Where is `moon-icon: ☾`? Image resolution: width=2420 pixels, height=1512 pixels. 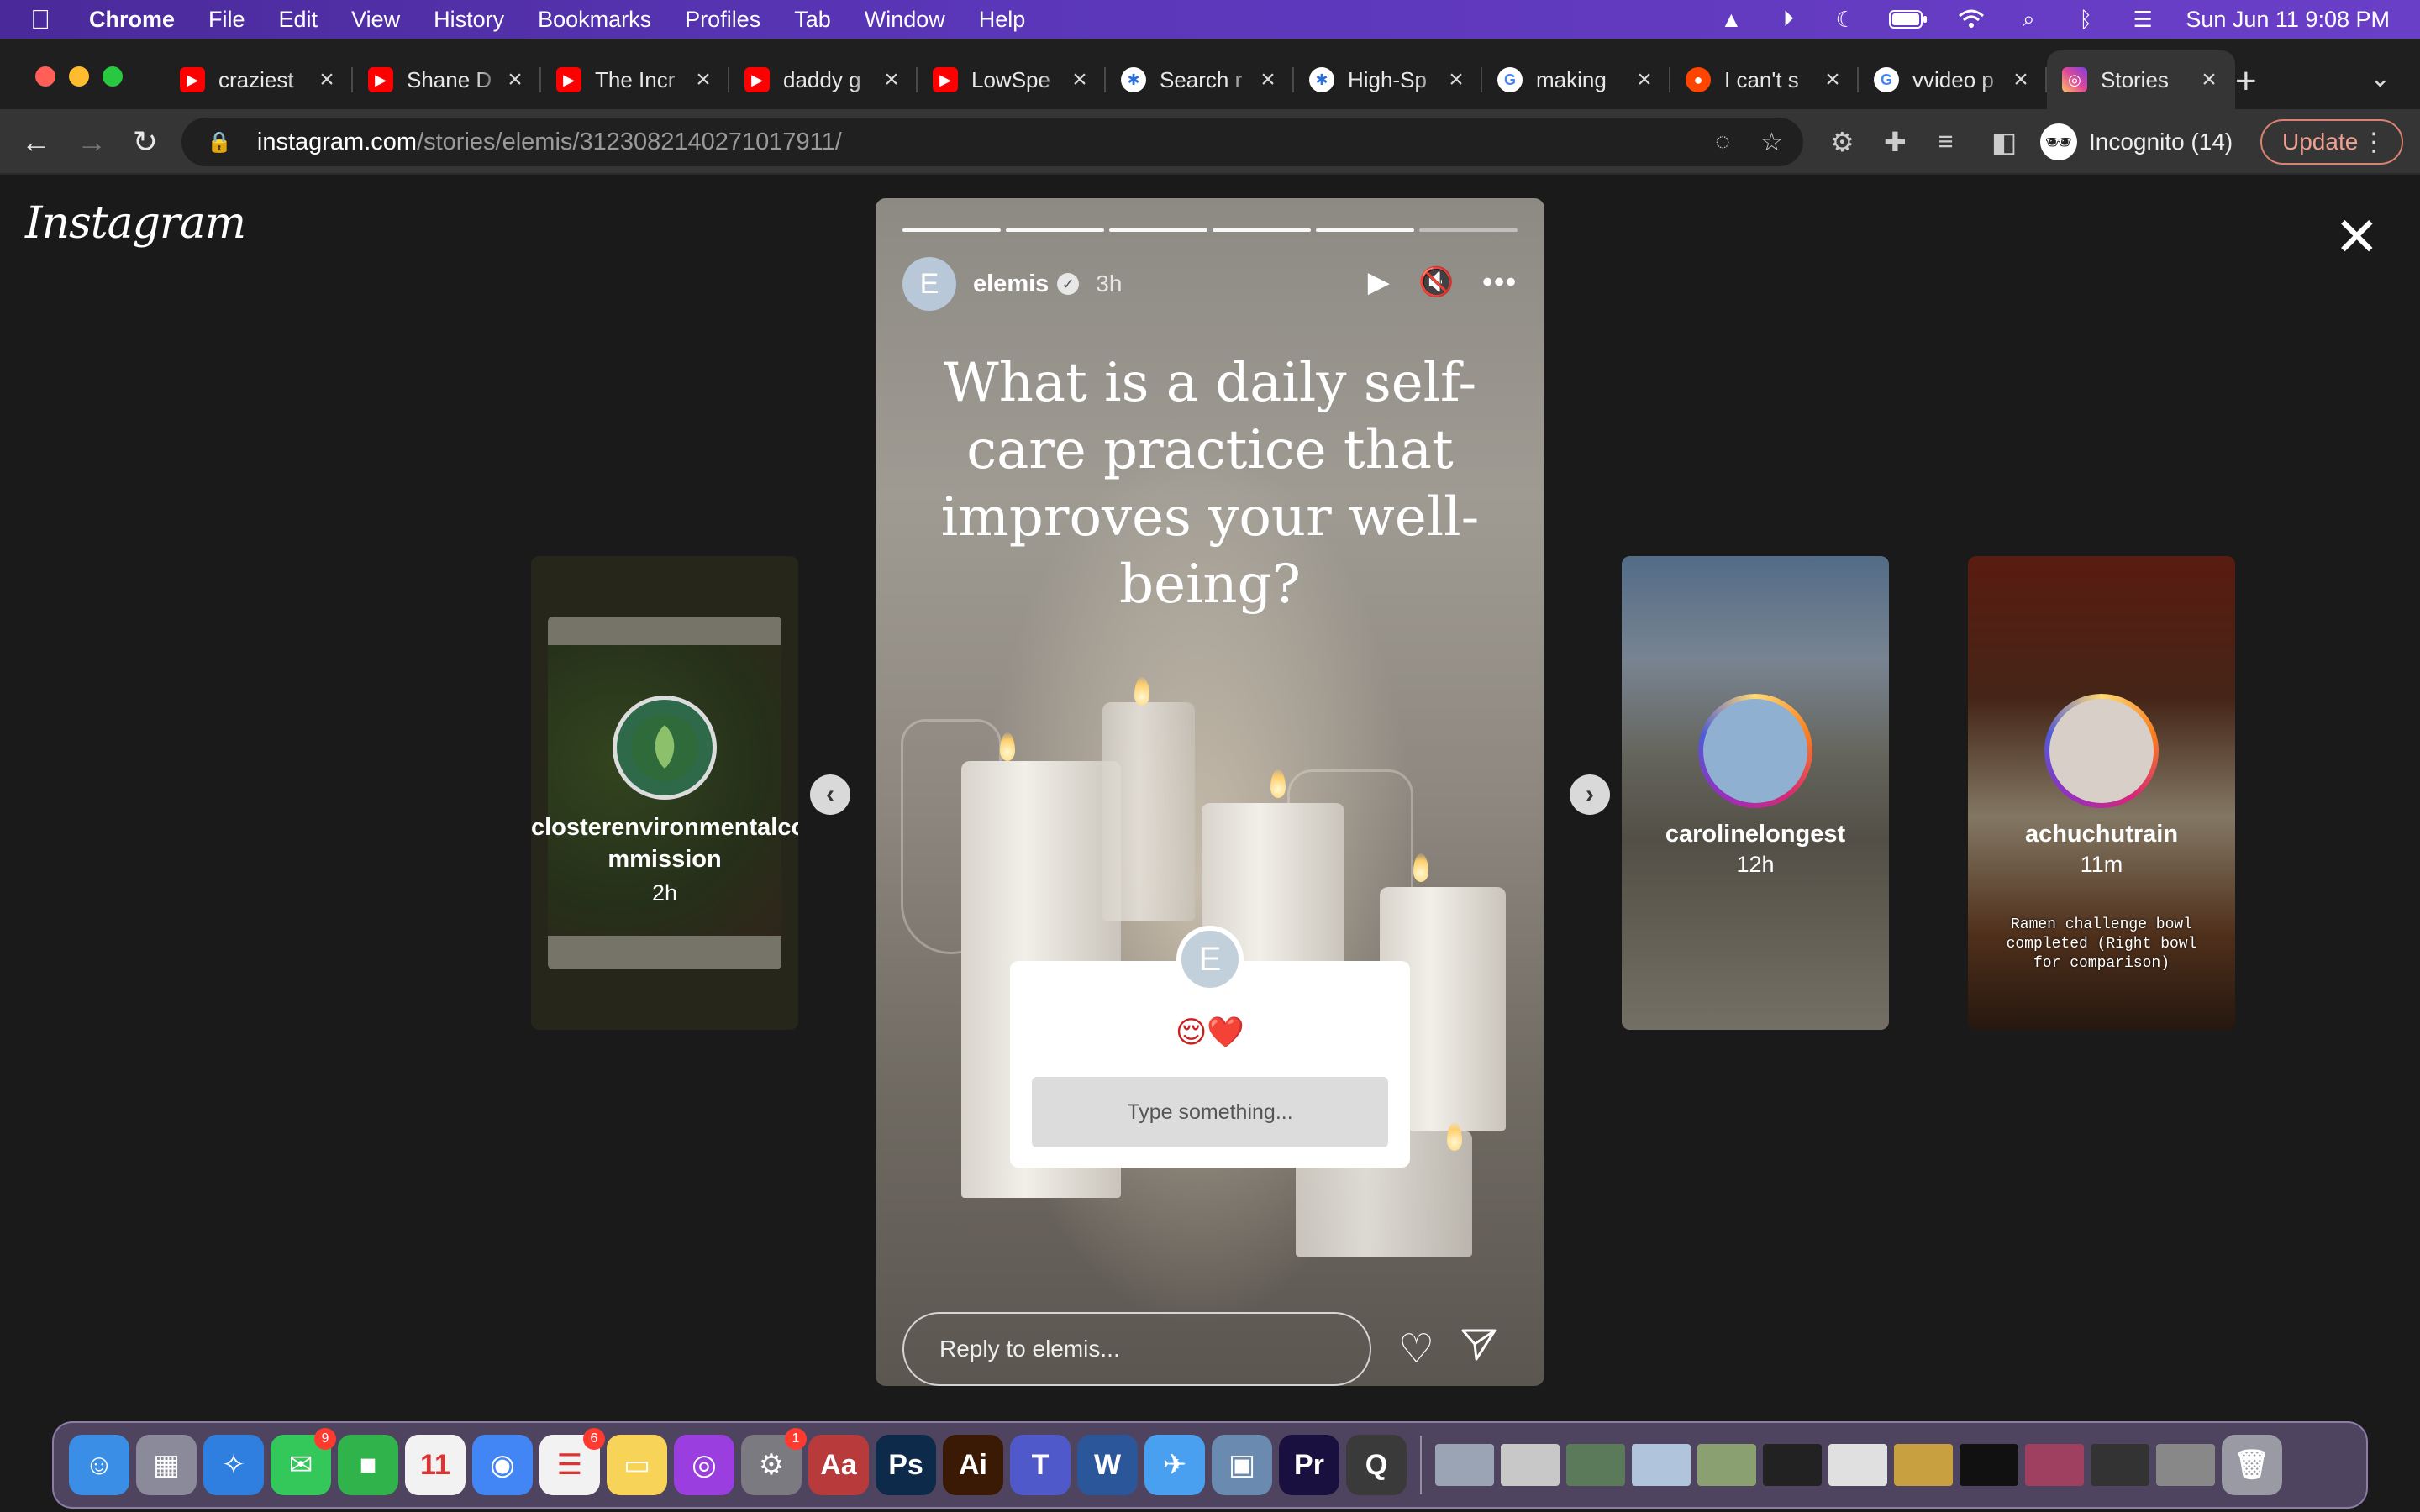
moon-icon: ☾ is located at coordinates (1846, 19).